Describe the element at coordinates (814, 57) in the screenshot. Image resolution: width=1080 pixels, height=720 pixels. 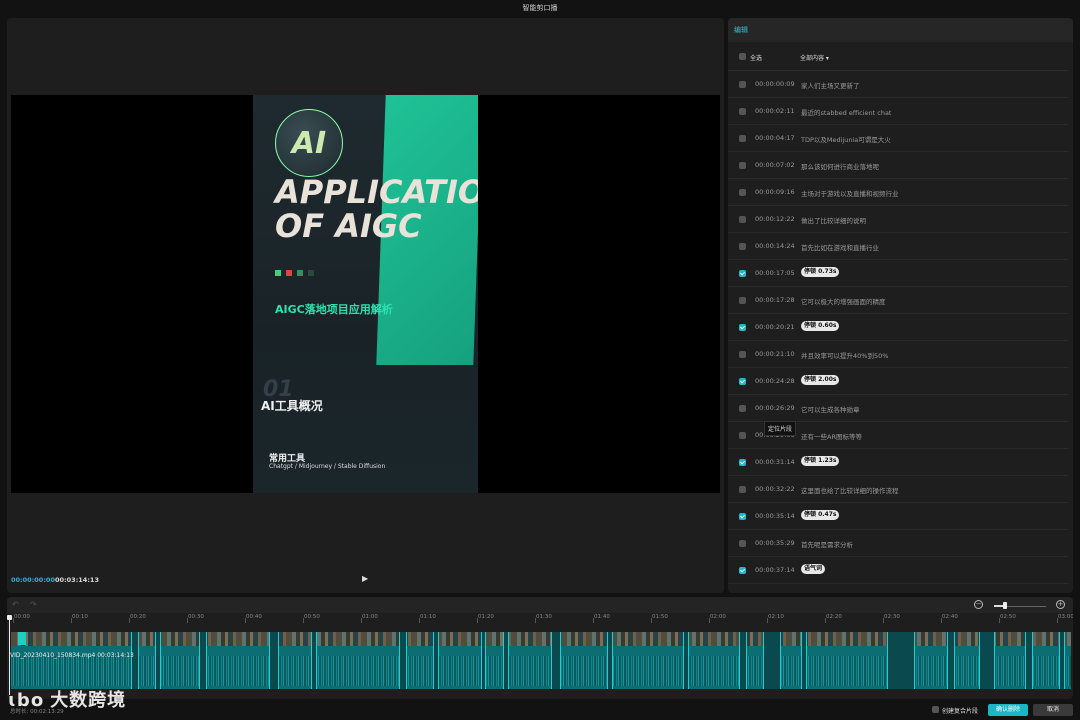
I see `content-filter-dropdown: 全部内容 ▾` at that location.